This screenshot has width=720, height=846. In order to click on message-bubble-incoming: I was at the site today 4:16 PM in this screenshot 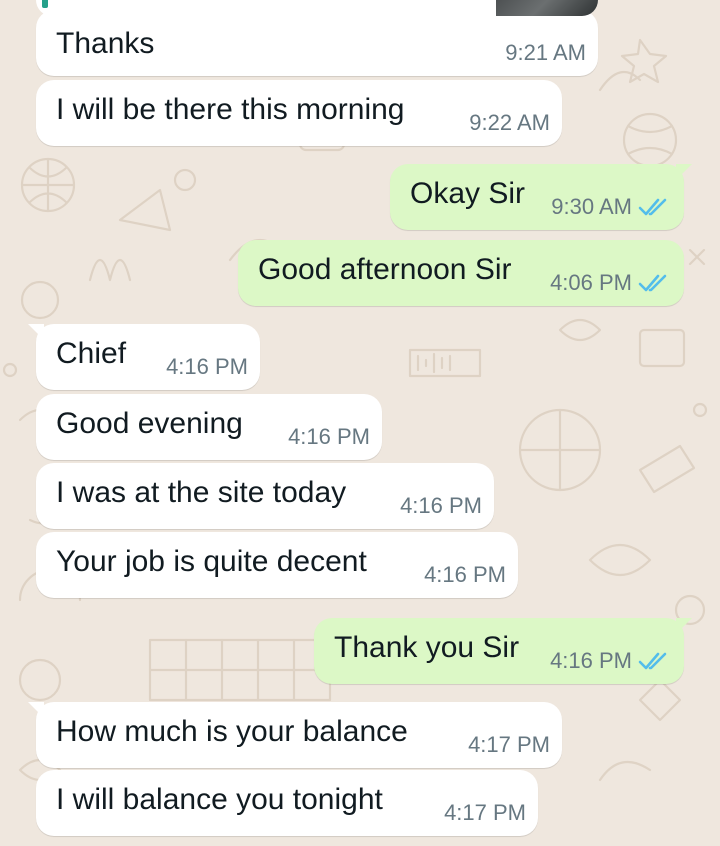, I will do `click(265, 496)`.